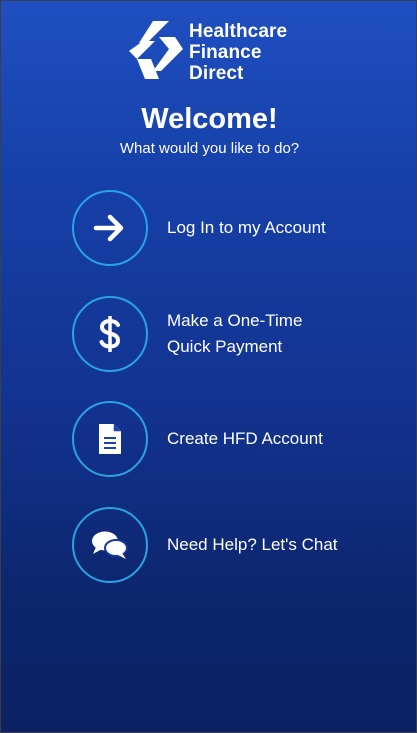 Image resolution: width=417 pixels, height=733 pixels. I want to click on quick-payment-option: Make a One-Time Quick Payment, so click(222, 334).